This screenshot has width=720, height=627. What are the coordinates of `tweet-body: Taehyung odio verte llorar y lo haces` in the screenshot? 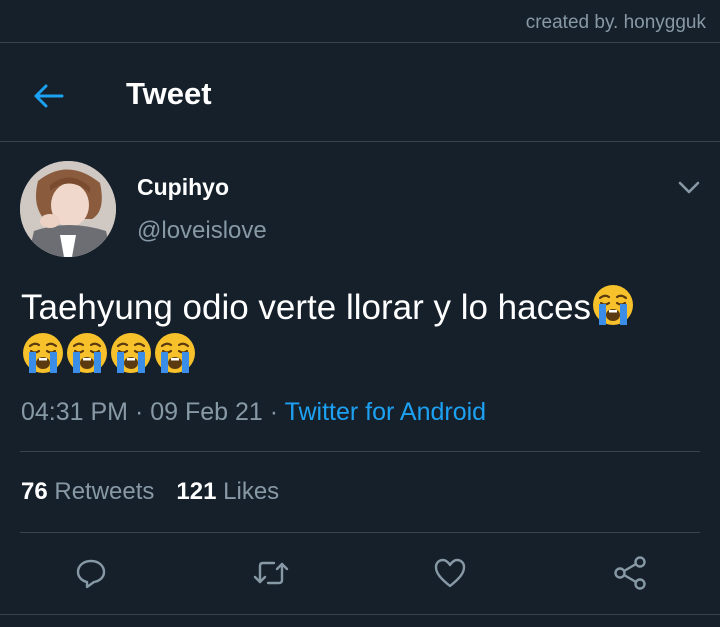 It's located at (306, 307).